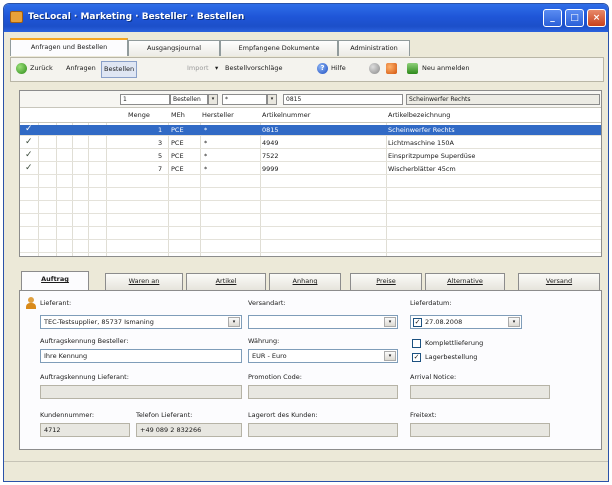 This screenshot has height=485, width=612. Describe the element at coordinates (421, 143) in the screenshot. I see `cell-artikelbezeichnung: Lichtmaschine 150A` at that location.